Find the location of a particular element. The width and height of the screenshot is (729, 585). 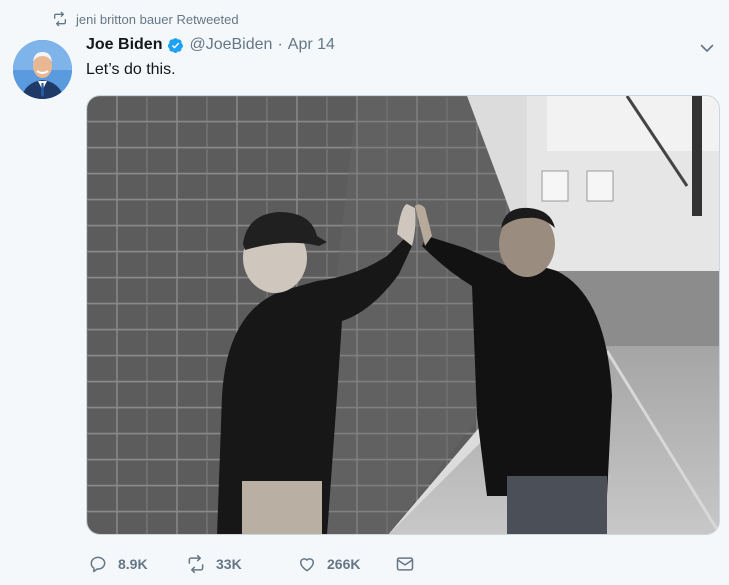

heart-icon is located at coordinates (307, 565).